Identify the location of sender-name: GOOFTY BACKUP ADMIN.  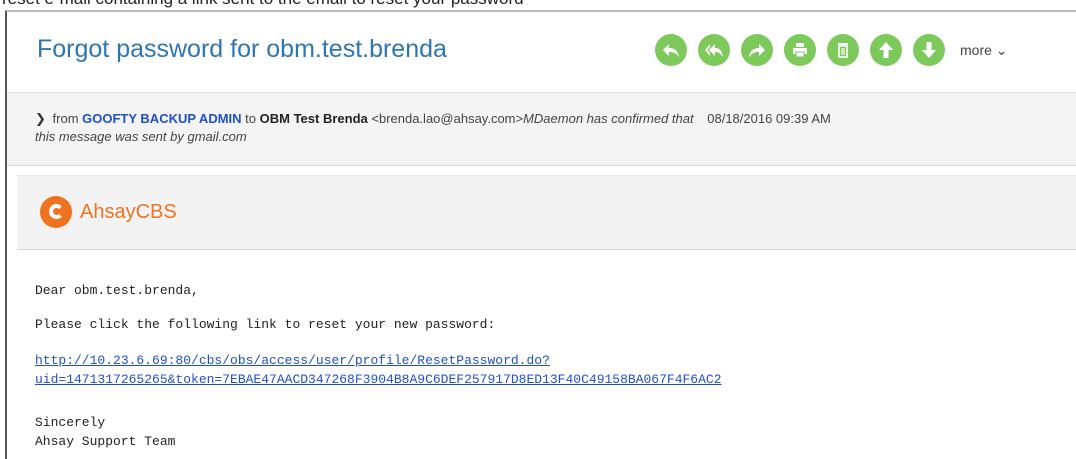
(161, 118).